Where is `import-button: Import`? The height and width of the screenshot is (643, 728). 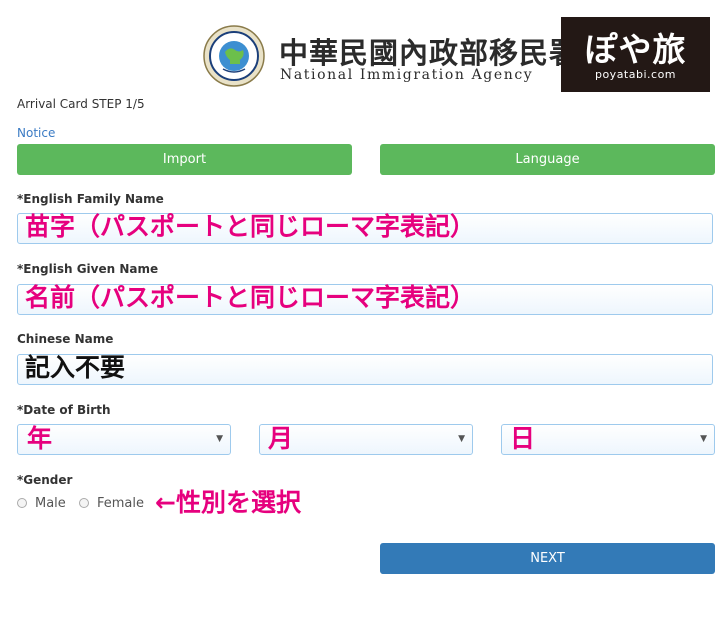
import-button: Import is located at coordinates (184, 159).